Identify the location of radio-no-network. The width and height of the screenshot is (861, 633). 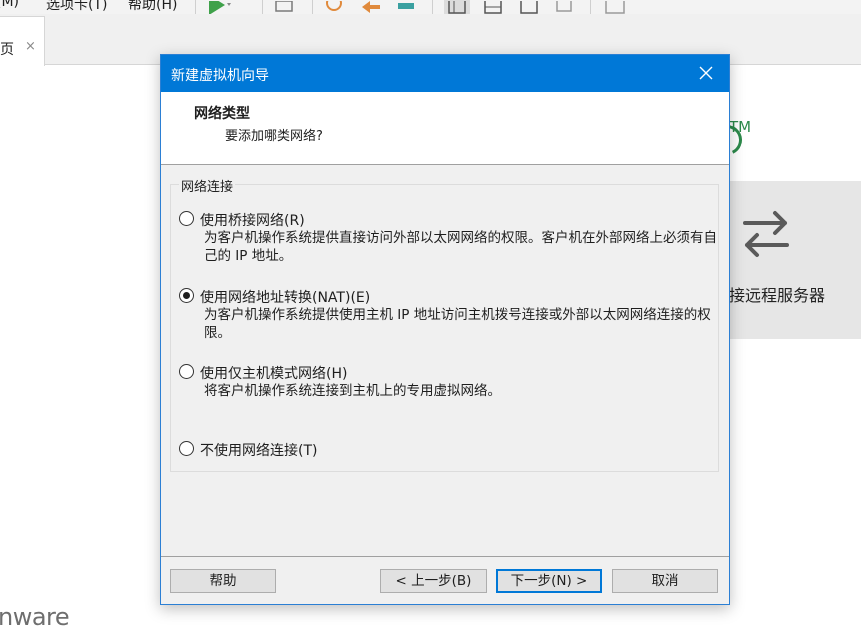
(186, 448).